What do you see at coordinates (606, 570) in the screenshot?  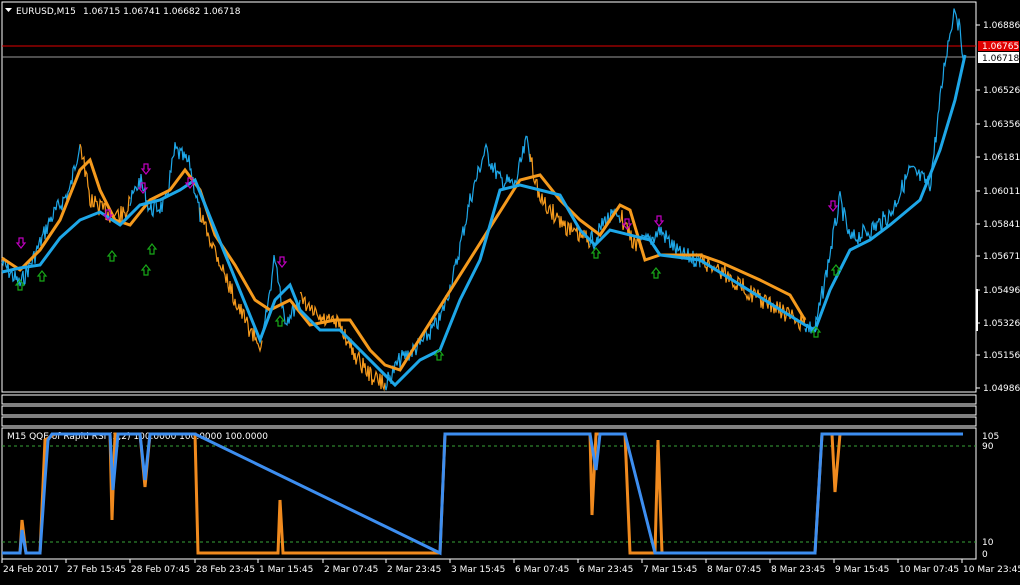 I see `time-axis-label: 6 Mar 23:45` at bounding box center [606, 570].